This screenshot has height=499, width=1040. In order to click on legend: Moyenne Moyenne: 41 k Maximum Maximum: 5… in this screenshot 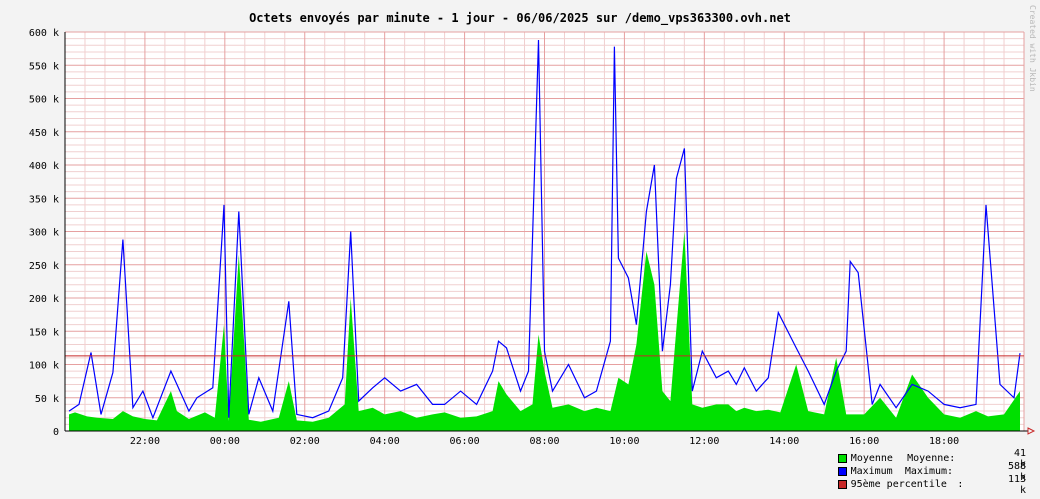, I will do `click(938, 472)`.